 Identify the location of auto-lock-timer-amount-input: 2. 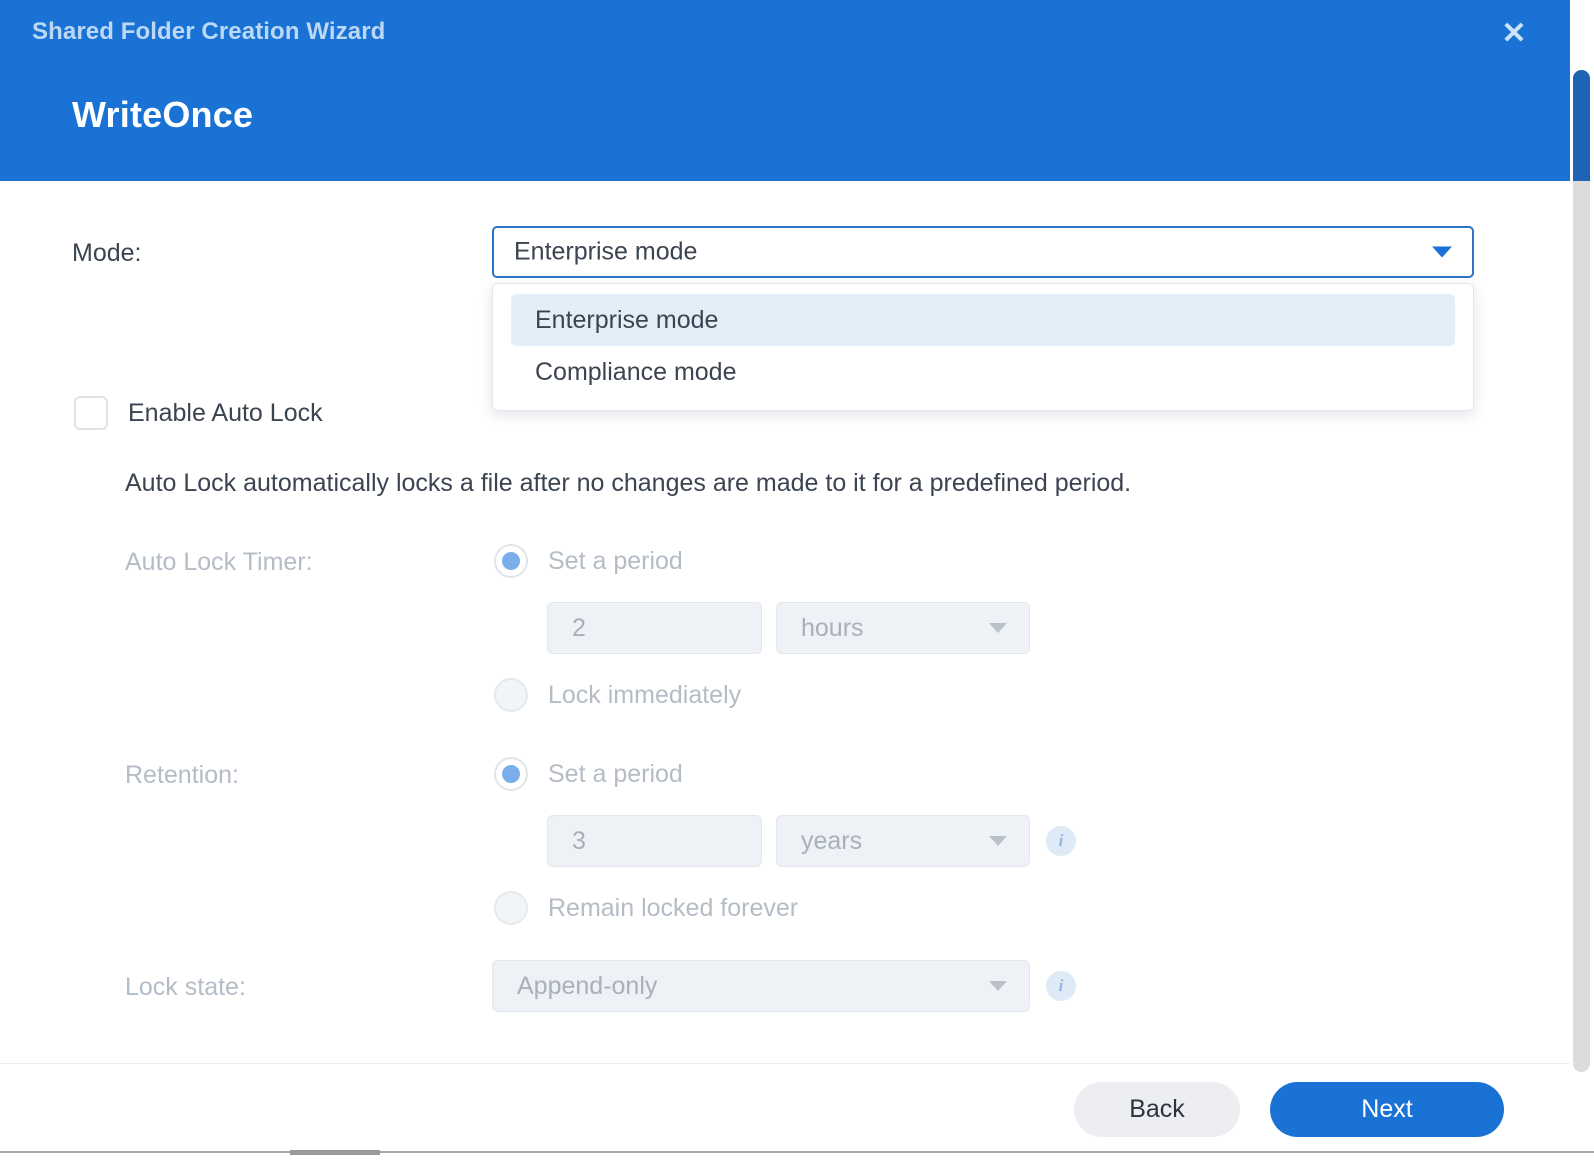
(654, 628).